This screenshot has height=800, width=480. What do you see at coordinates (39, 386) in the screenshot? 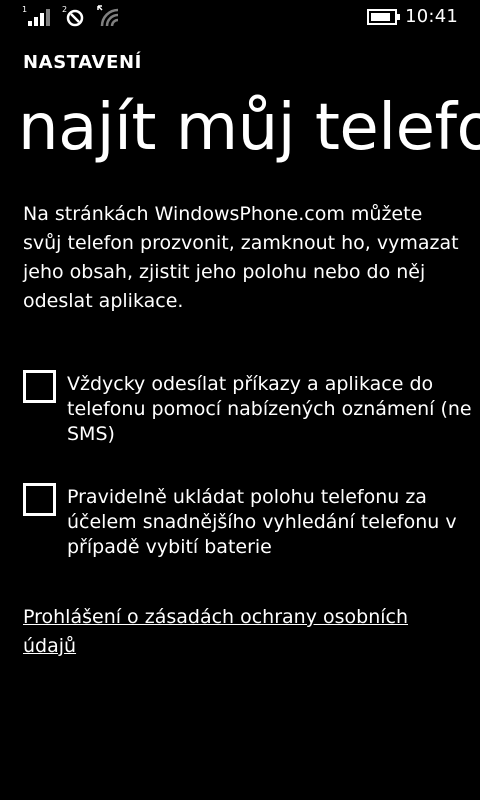
I see `push-notifications-checkbox` at bounding box center [39, 386].